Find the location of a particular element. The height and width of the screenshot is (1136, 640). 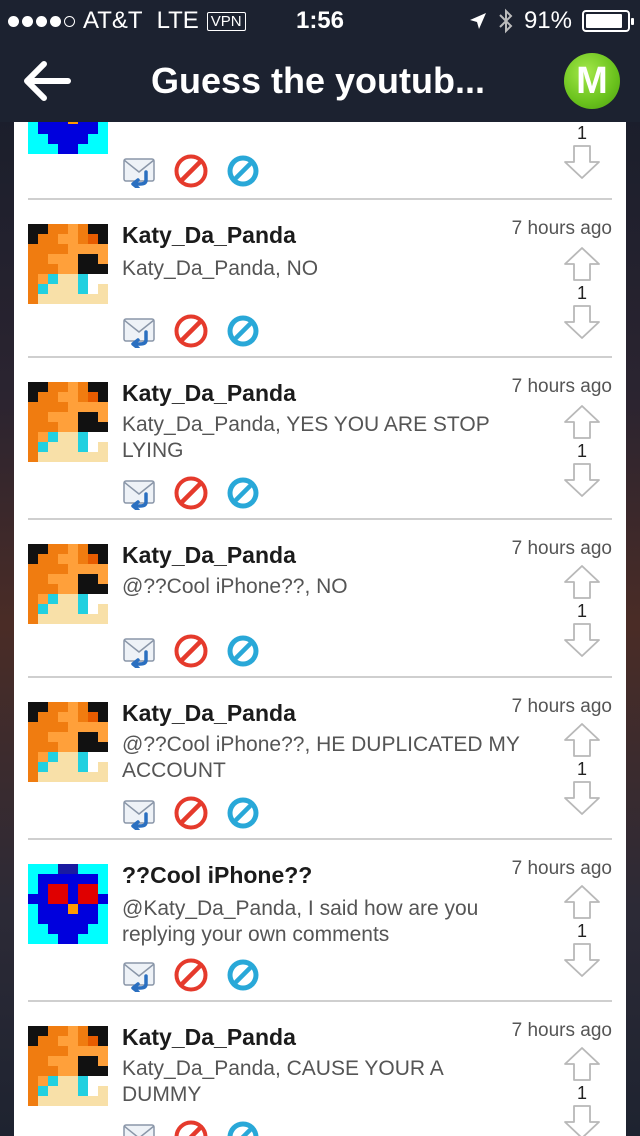

battery-percent: 91% is located at coordinates (547, 20).